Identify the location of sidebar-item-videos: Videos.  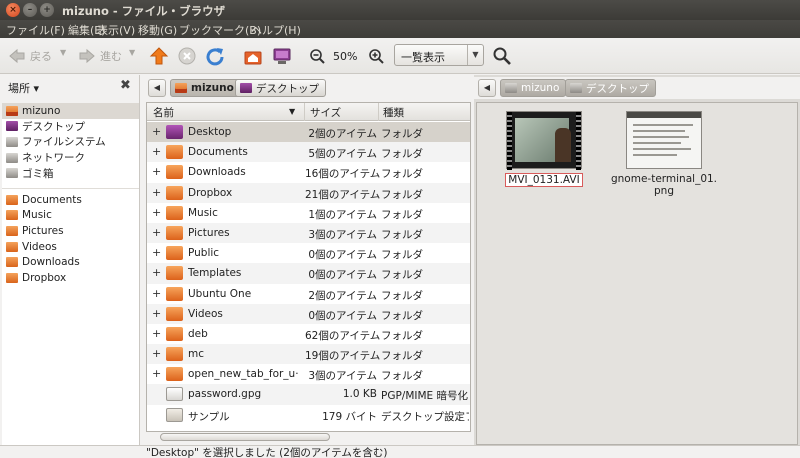
(70, 247).